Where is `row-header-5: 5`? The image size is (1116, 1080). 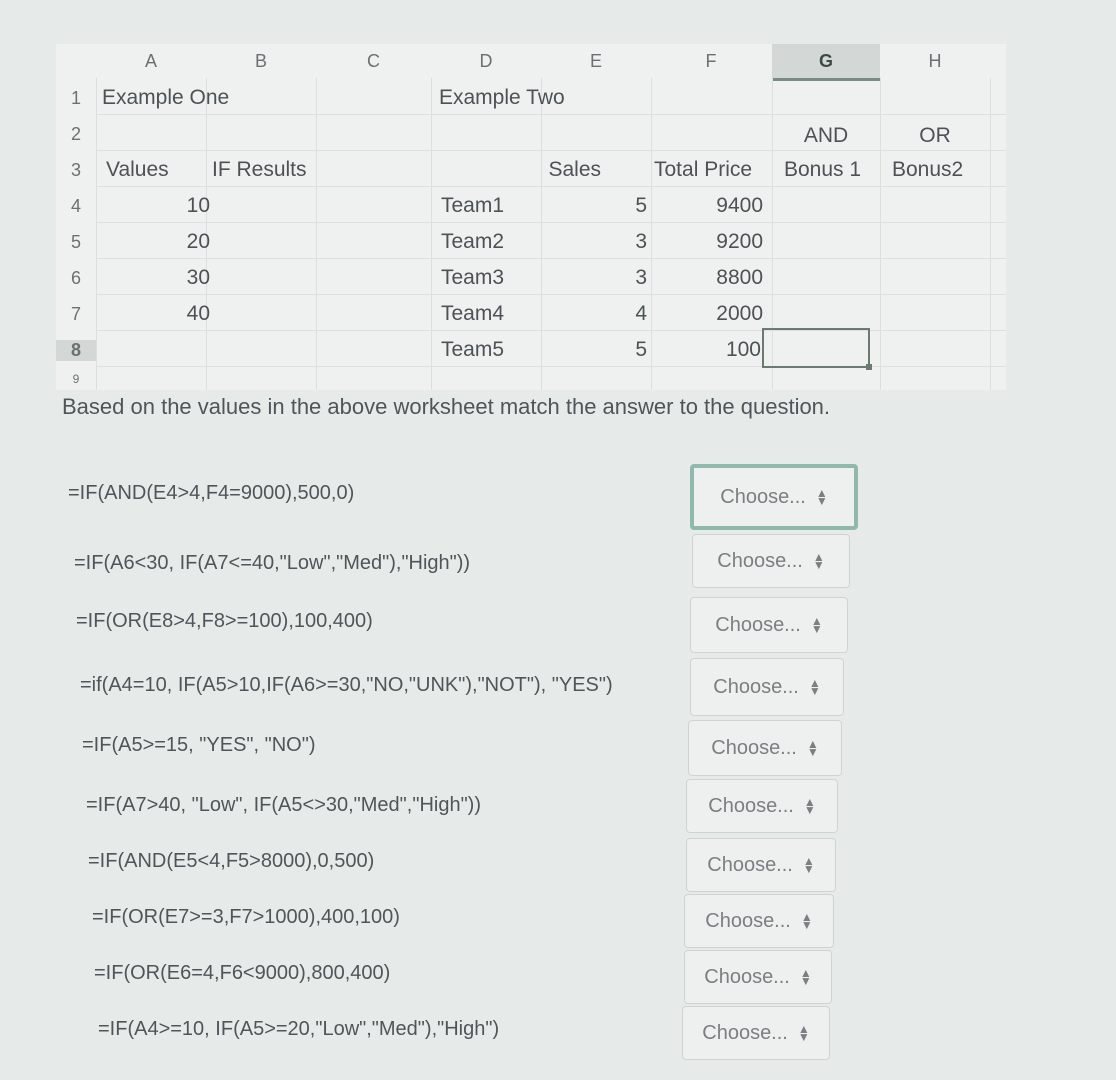 row-header-5: 5 is located at coordinates (76, 242).